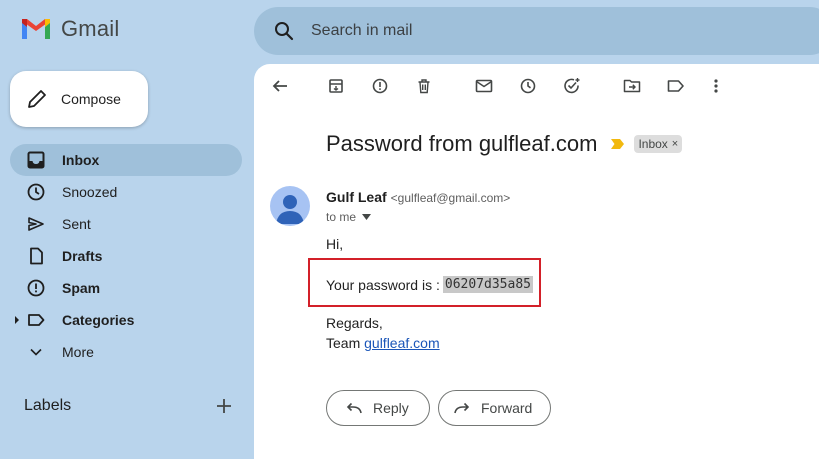 This screenshot has height=459, width=819. What do you see at coordinates (676, 86) in the screenshot?
I see `label-as-icon` at bounding box center [676, 86].